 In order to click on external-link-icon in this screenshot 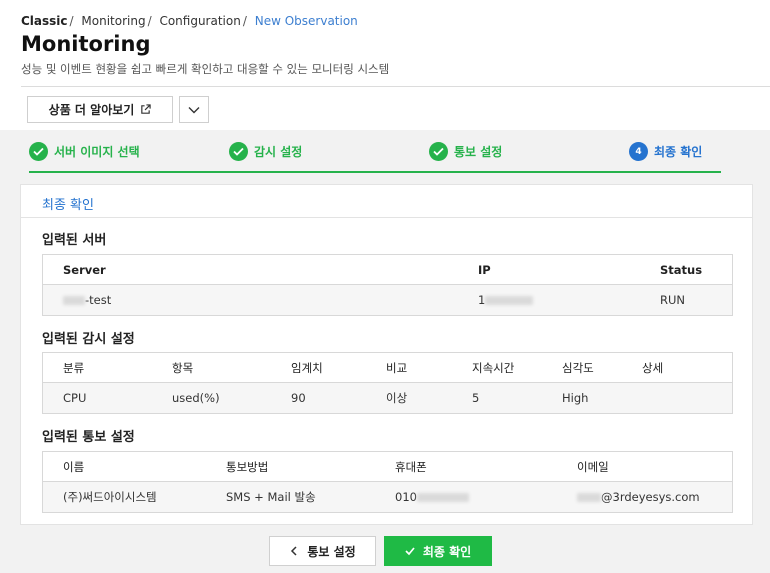, I will do `click(146, 109)`.